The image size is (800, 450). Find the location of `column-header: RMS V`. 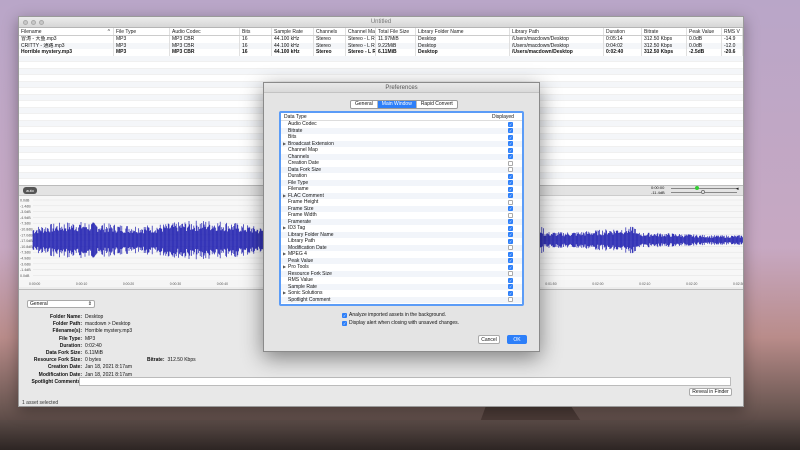

column-header: RMS V is located at coordinates (732, 31).